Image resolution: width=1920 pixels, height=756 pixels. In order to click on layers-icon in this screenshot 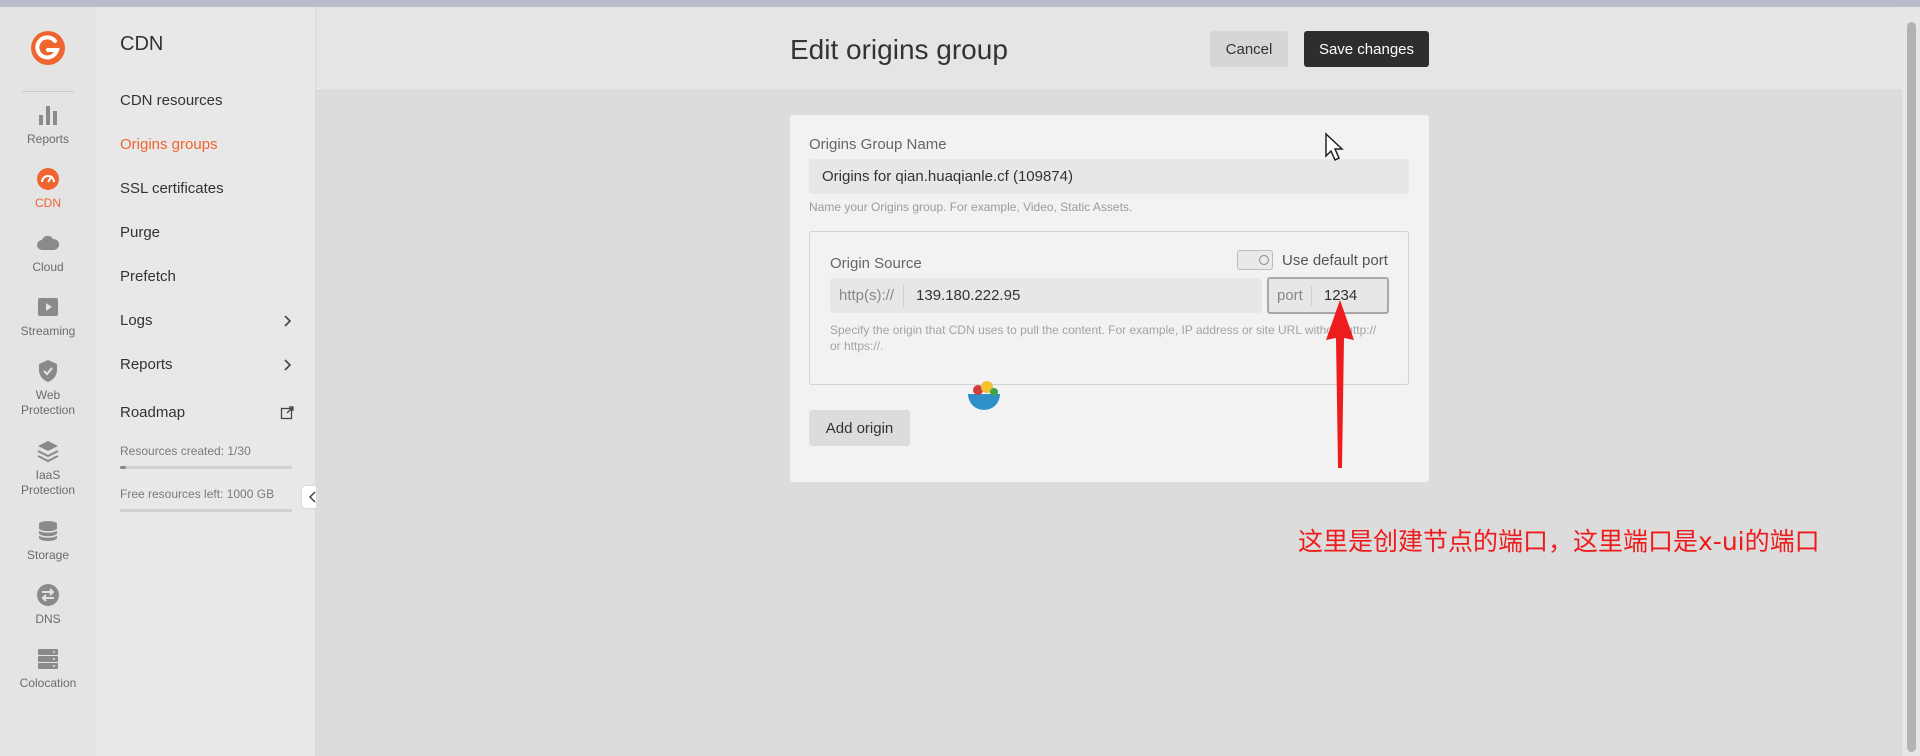, I will do `click(48, 452)`.